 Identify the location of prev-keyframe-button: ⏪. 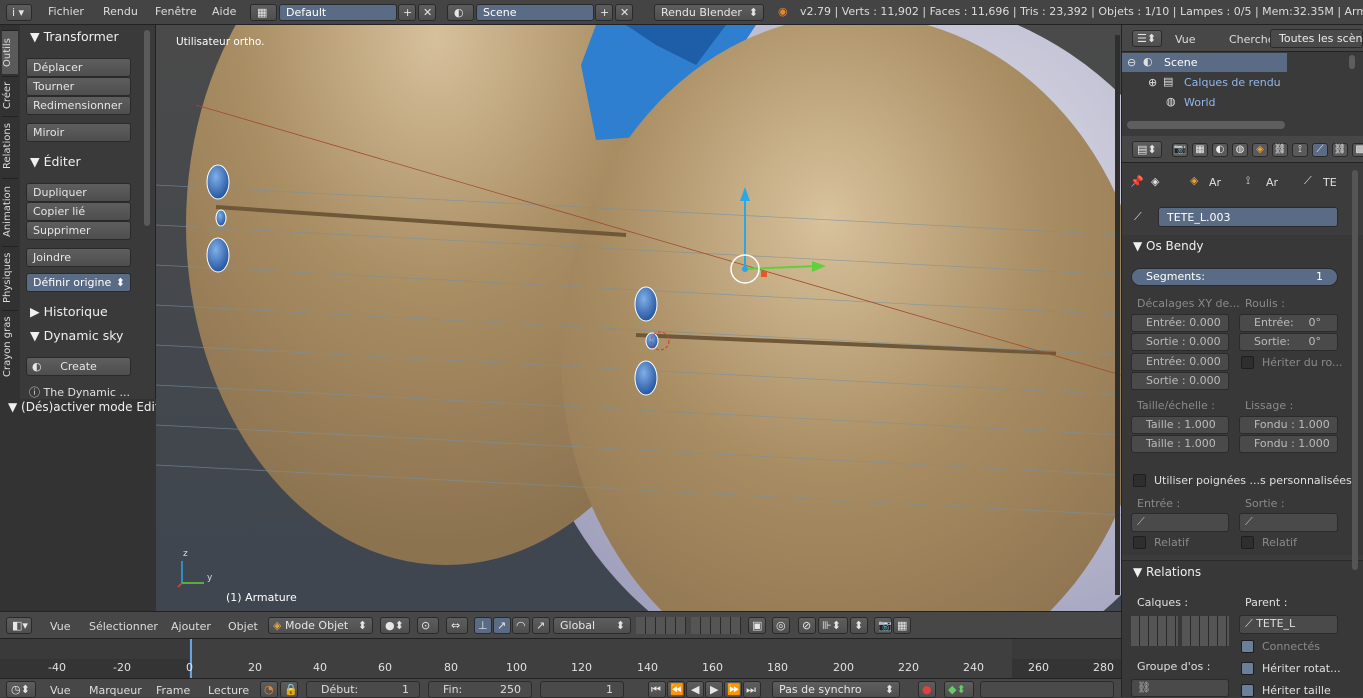
(676, 689).